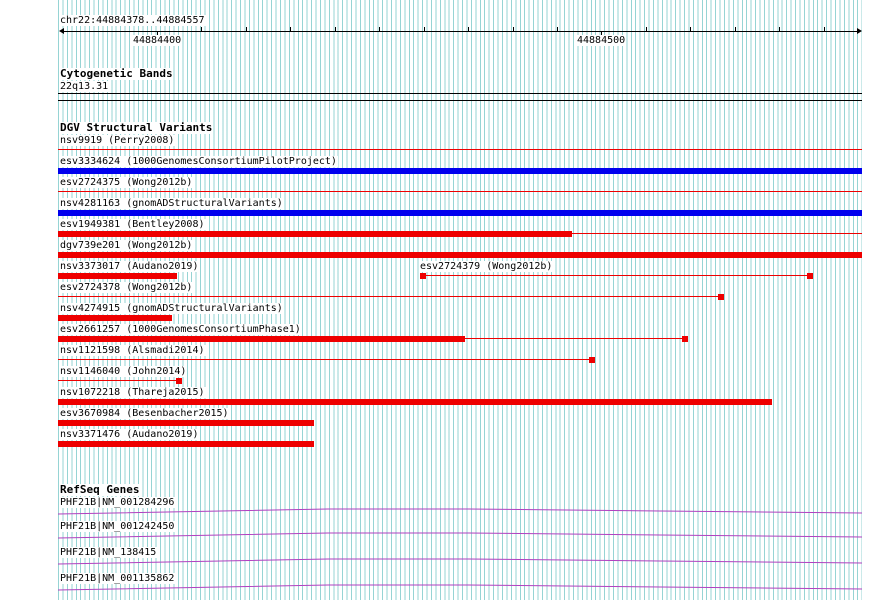 Image resolution: width=890 pixels, height=600 pixels. I want to click on cytoband-feature, so click(460, 93).